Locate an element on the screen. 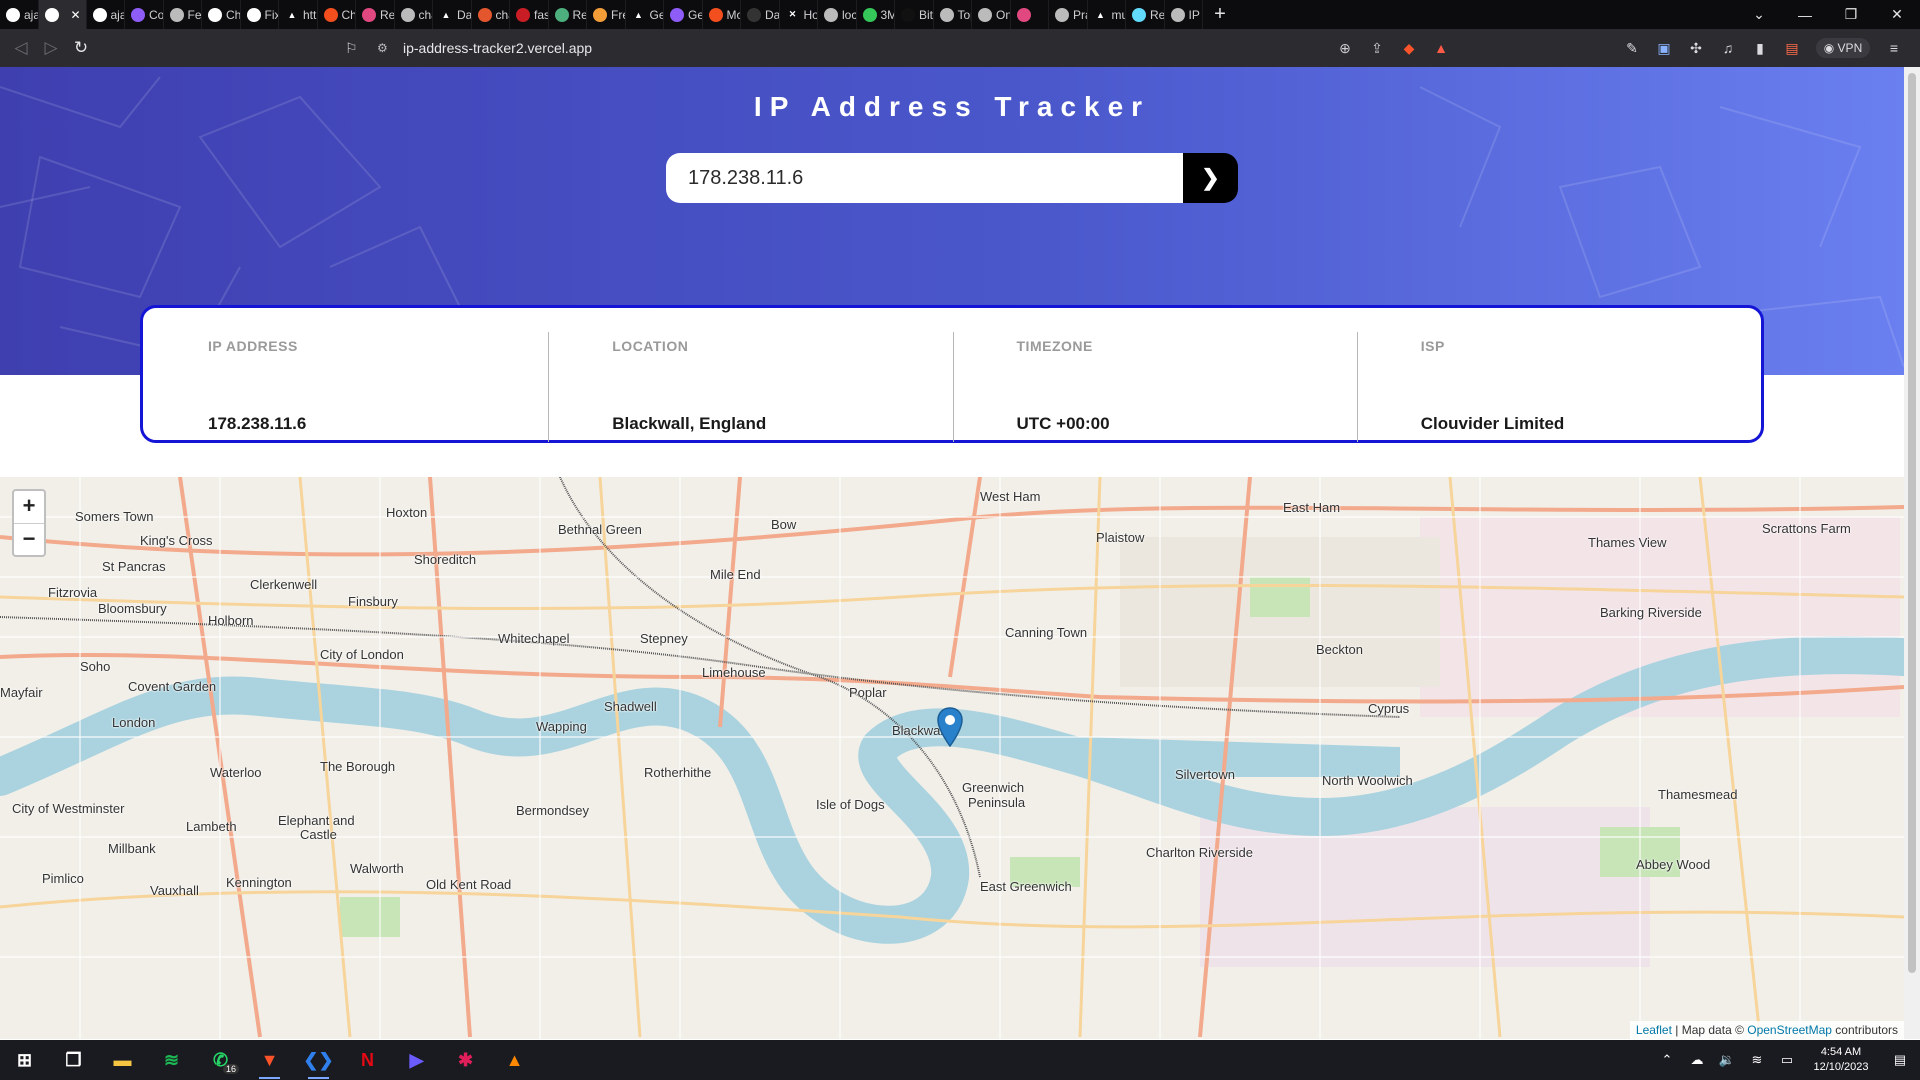 The height and width of the screenshot is (1080, 1920). media-icon: ♫ is located at coordinates (1728, 48).